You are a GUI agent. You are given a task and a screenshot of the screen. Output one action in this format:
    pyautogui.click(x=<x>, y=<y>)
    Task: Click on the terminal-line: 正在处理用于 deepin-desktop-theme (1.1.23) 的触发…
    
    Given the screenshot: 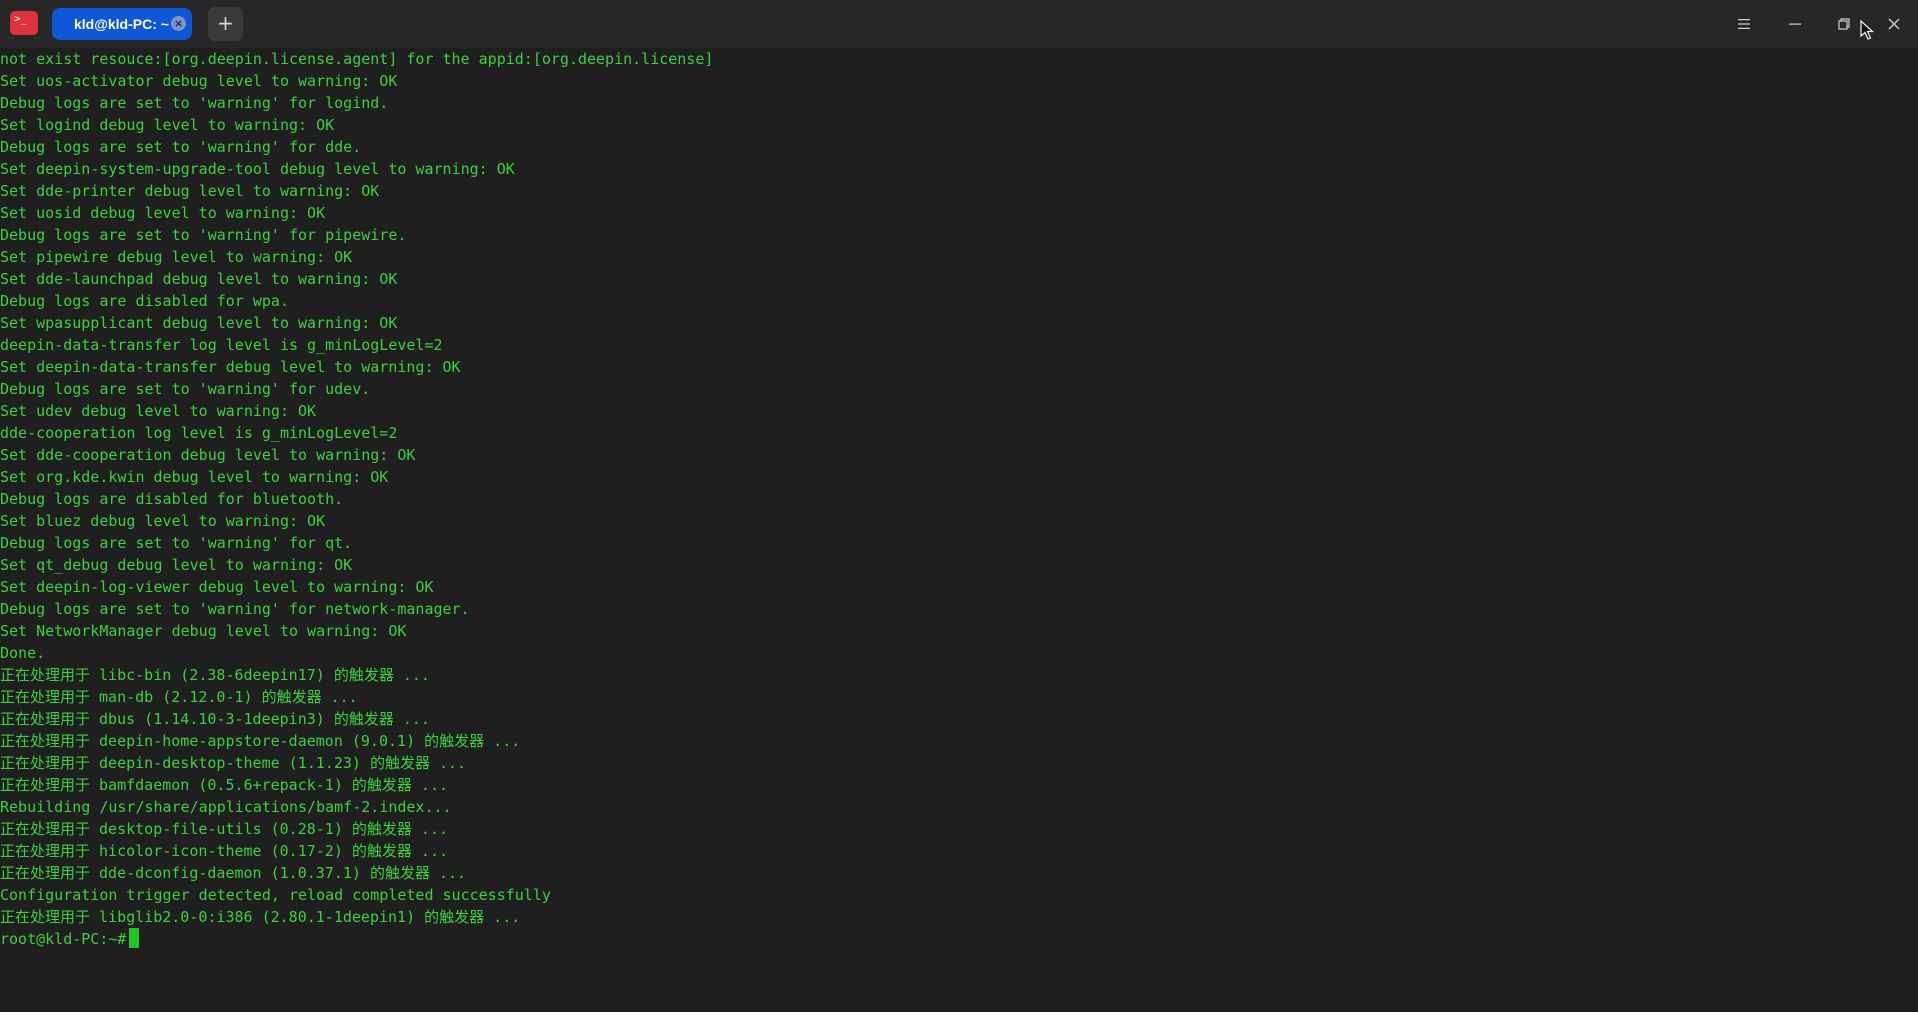 What is the action you would take?
    pyautogui.click(x=233, y=763)
    